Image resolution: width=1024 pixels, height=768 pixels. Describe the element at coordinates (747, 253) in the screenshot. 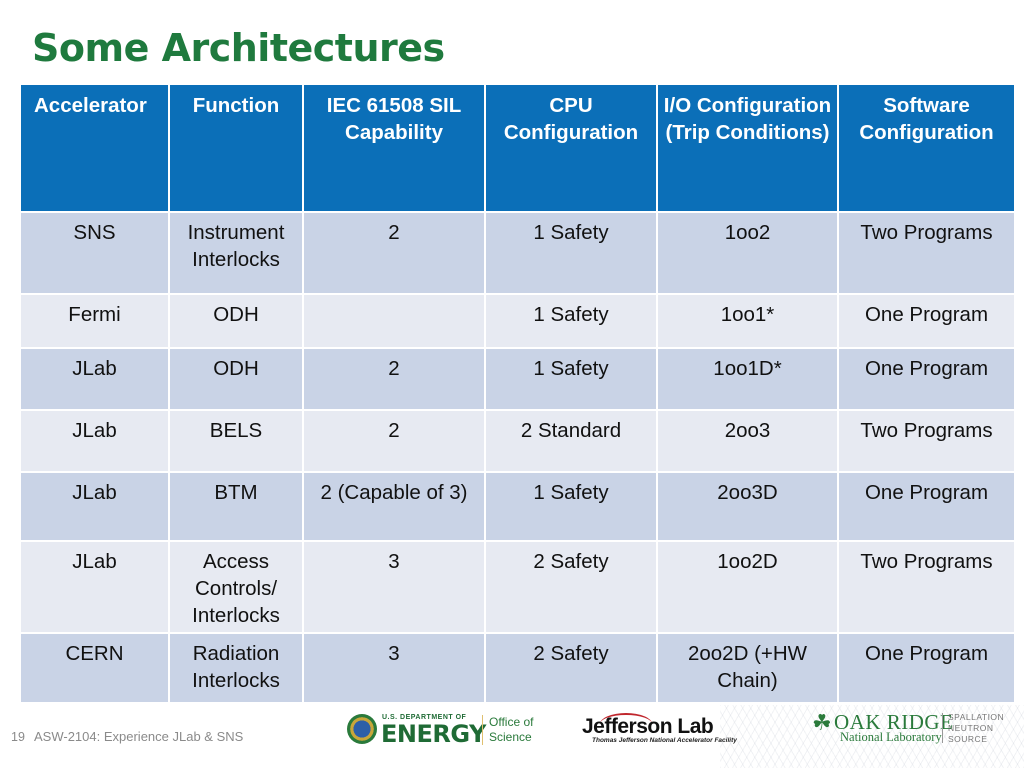

I see `cell-io: 1oo2` at that location.